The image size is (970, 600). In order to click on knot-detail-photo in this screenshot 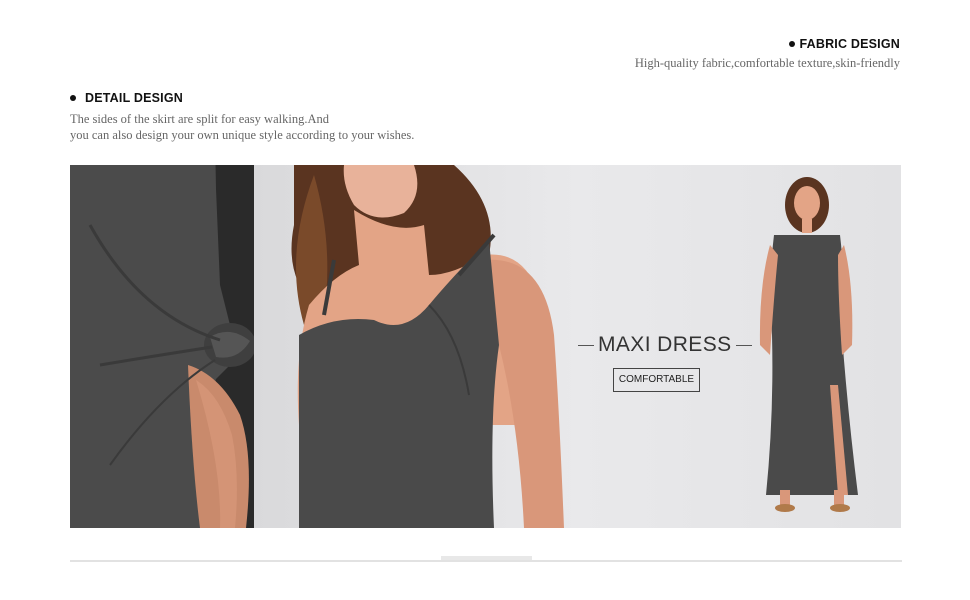, I will do `click(162, 346)`.